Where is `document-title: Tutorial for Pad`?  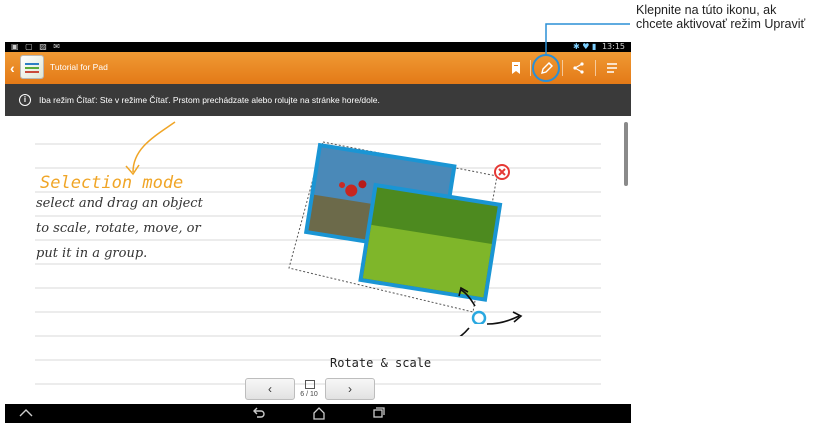
document-title: Tutorial for Pad is located at coordinates (79, 67).